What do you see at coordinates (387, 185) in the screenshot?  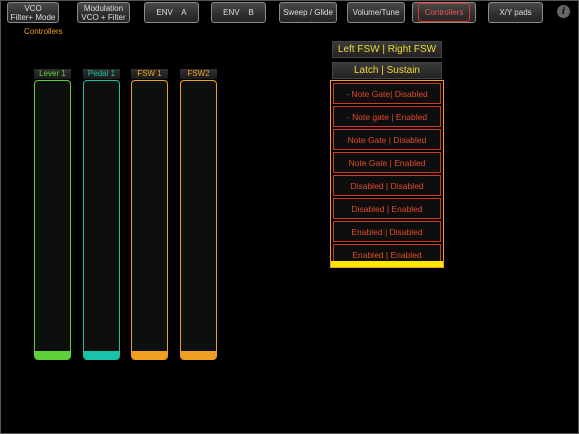 I see `mode-option: Disabled | Disabled` at bounding box center [387, 185].